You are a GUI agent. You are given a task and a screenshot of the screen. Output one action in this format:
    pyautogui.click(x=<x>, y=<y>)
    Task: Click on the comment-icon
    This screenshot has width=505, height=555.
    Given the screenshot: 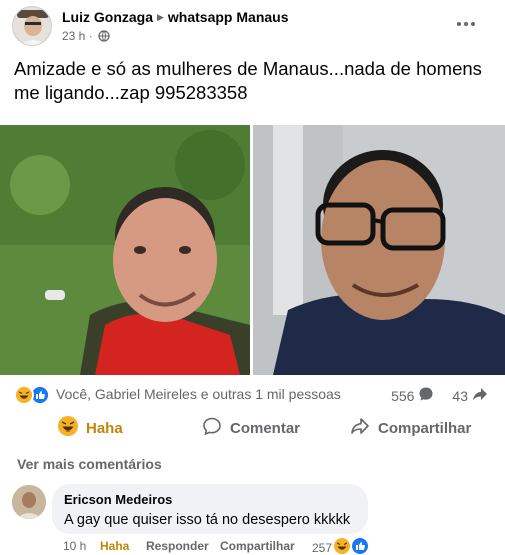 What is the action you would take?
    pyautogui.click(x=212, y=428)
    